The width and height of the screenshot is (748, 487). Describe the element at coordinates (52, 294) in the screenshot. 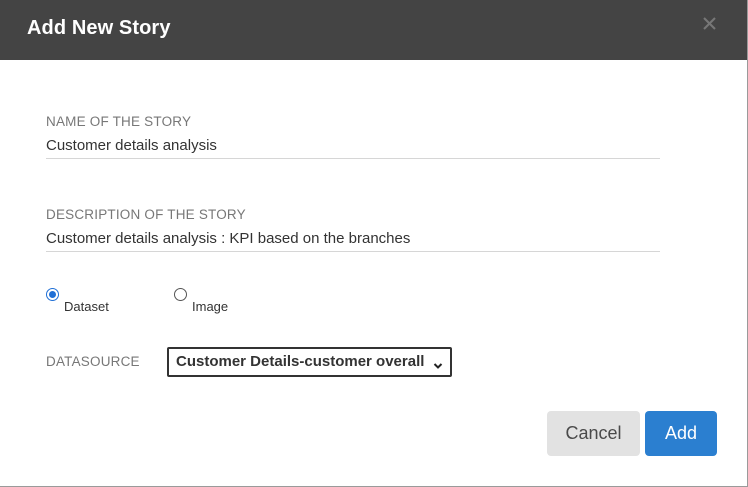

I see `dataset-radio` at that location.